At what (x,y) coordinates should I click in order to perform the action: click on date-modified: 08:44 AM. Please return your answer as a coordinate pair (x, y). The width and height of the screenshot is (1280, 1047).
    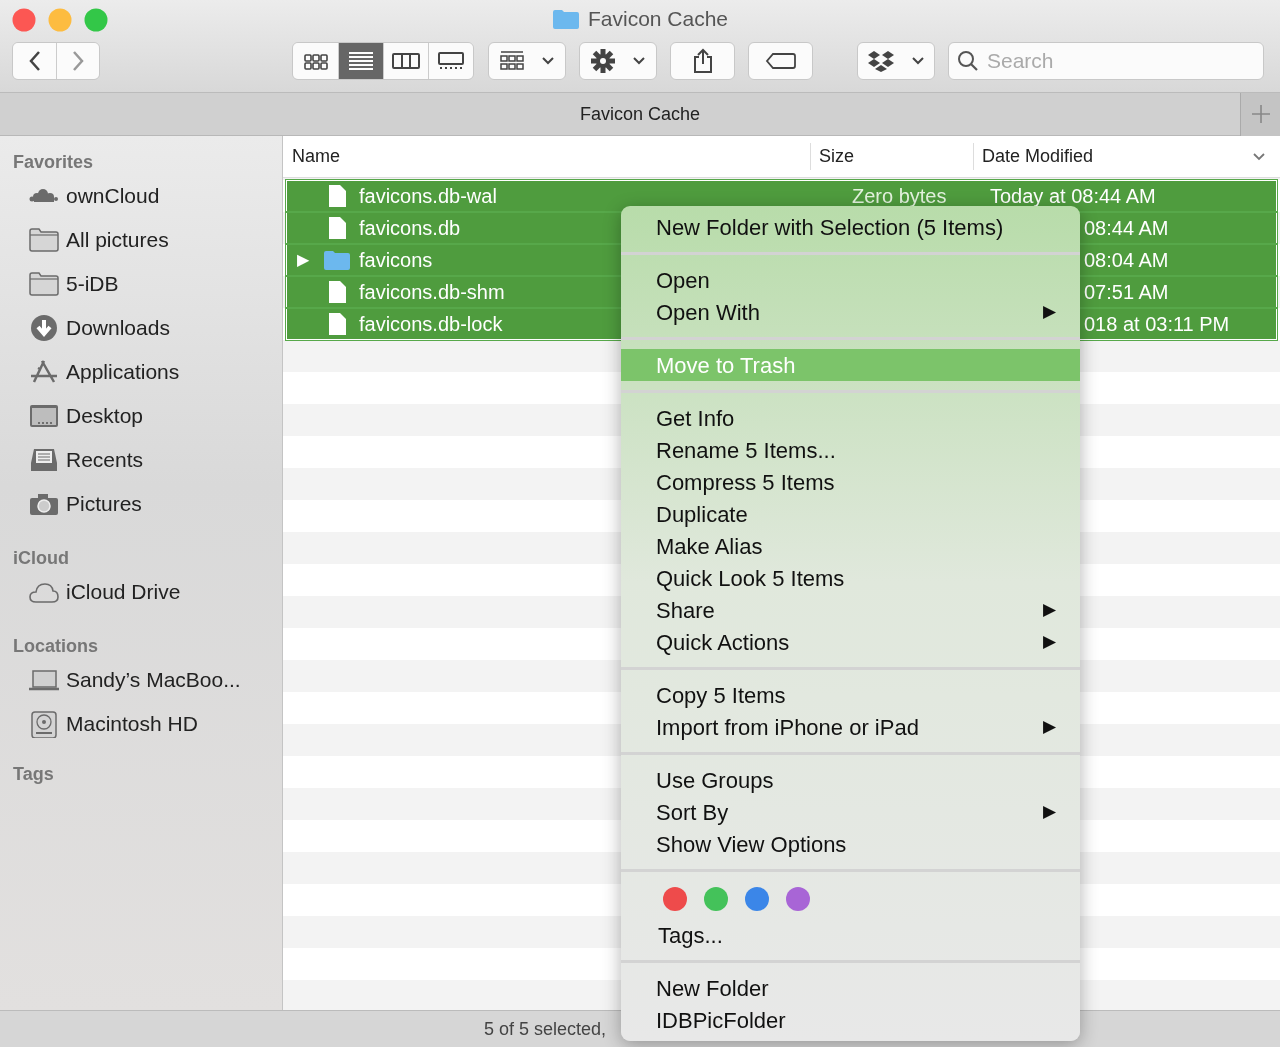
    Looking at the image, I should click on (1126, 228).